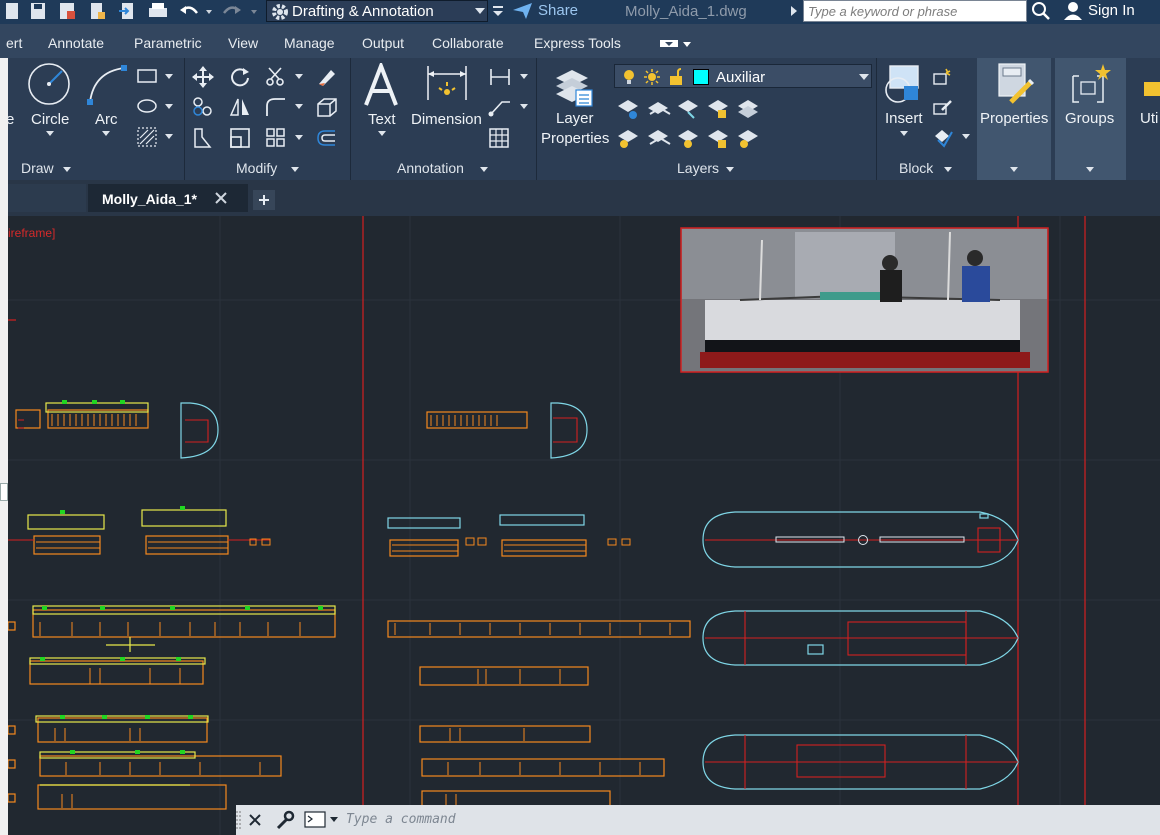 This screenshot has height=835, width=1160. Describe the element at coordinates (239, 820) in the screenshot. I see `grip-handle-icon` at that location.